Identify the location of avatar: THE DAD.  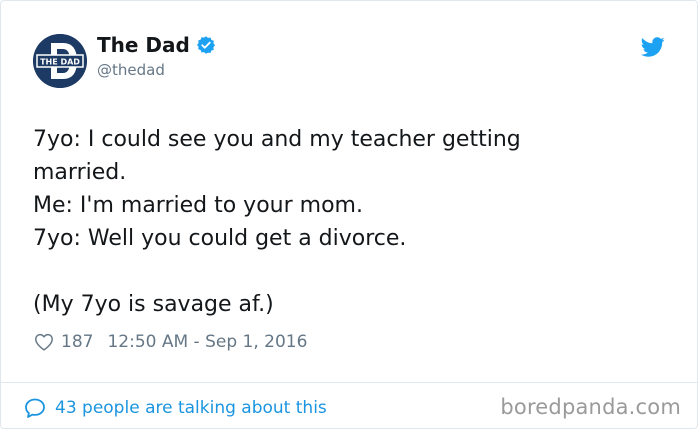
(60, 61).